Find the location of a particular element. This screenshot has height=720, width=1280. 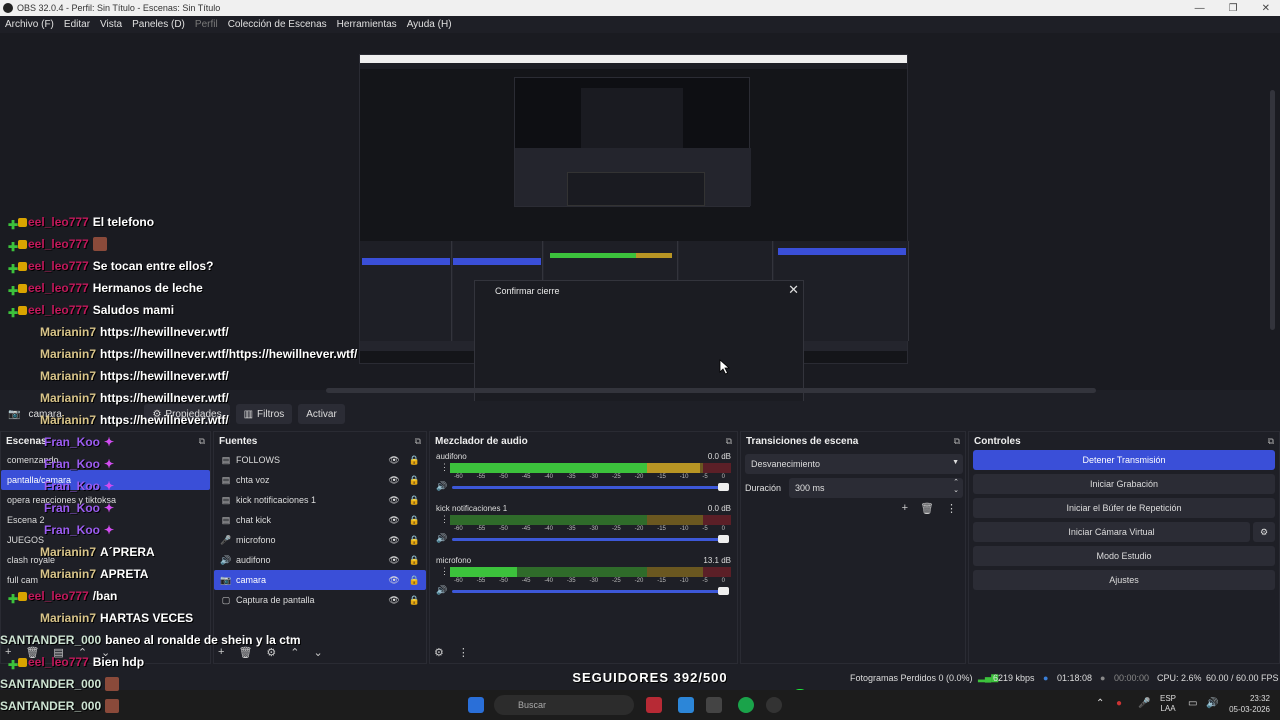

source-item: ▤ kick notificaciones 1 👁 🔒 is located at coordinates (320, 500).